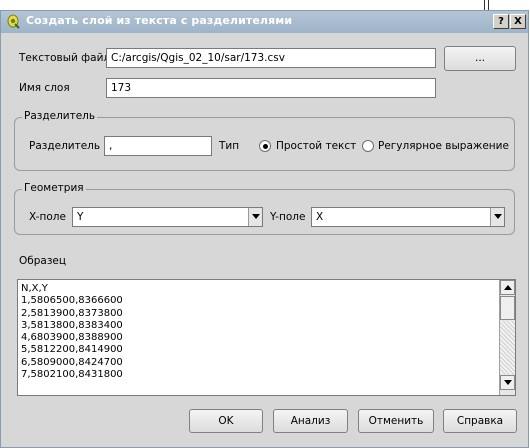 The width and height of the screenshot is (530, 448). I want to click on regex-radio, so click(368, 146).